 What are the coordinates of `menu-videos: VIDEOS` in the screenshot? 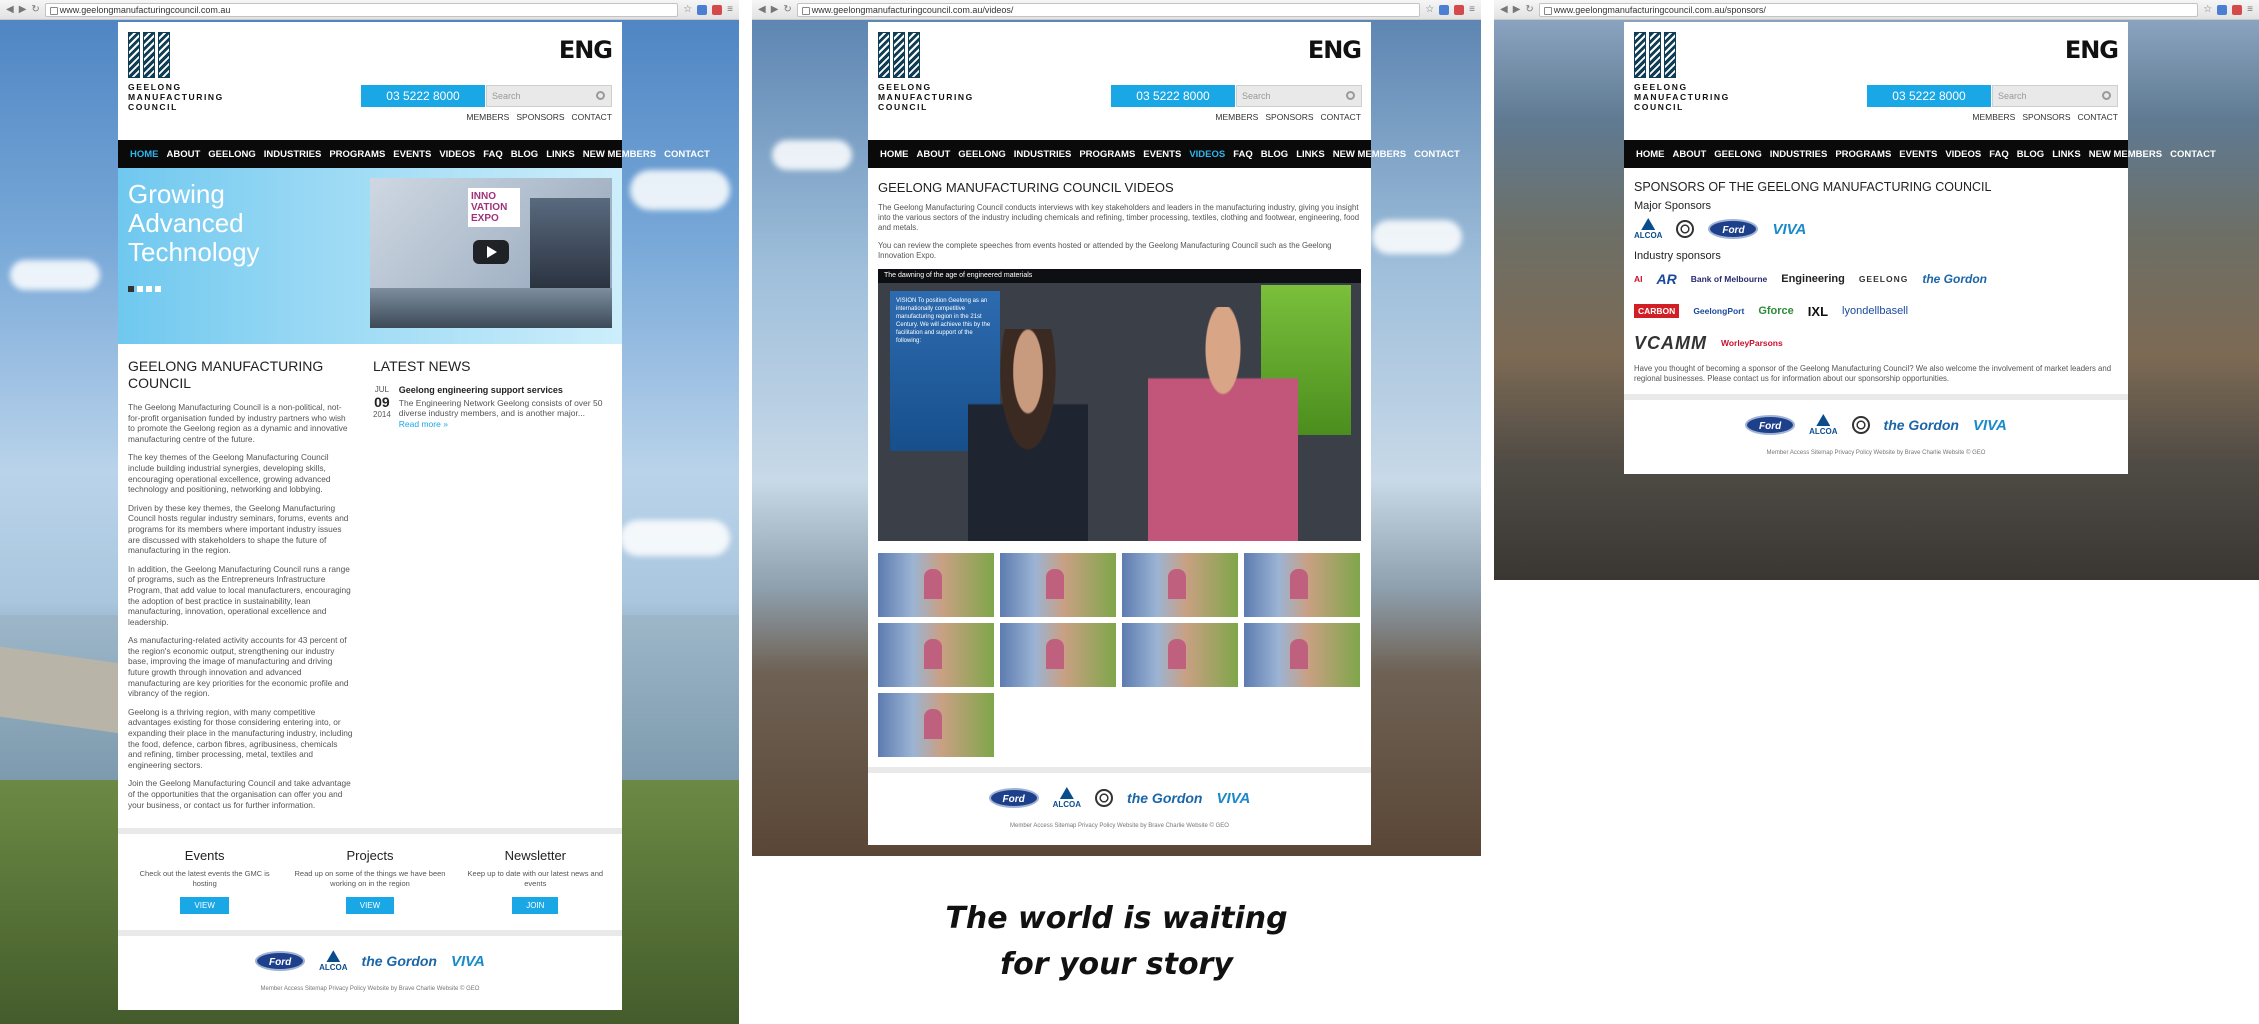 It's located at (1963, 154).